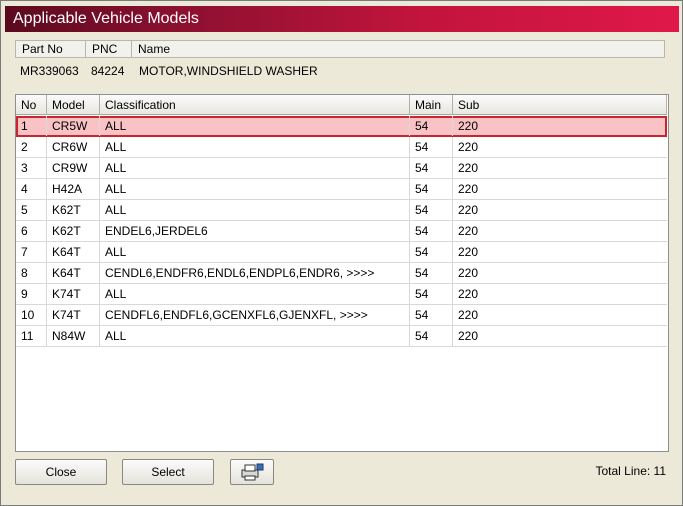 The height and width of the screenshot is (506, 683). I want to click on row-model-cell: CR9W, so click(73, 168).